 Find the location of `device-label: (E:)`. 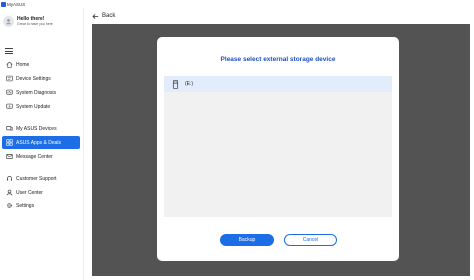

device-label: (E:) is located at coordinates (189, 84).